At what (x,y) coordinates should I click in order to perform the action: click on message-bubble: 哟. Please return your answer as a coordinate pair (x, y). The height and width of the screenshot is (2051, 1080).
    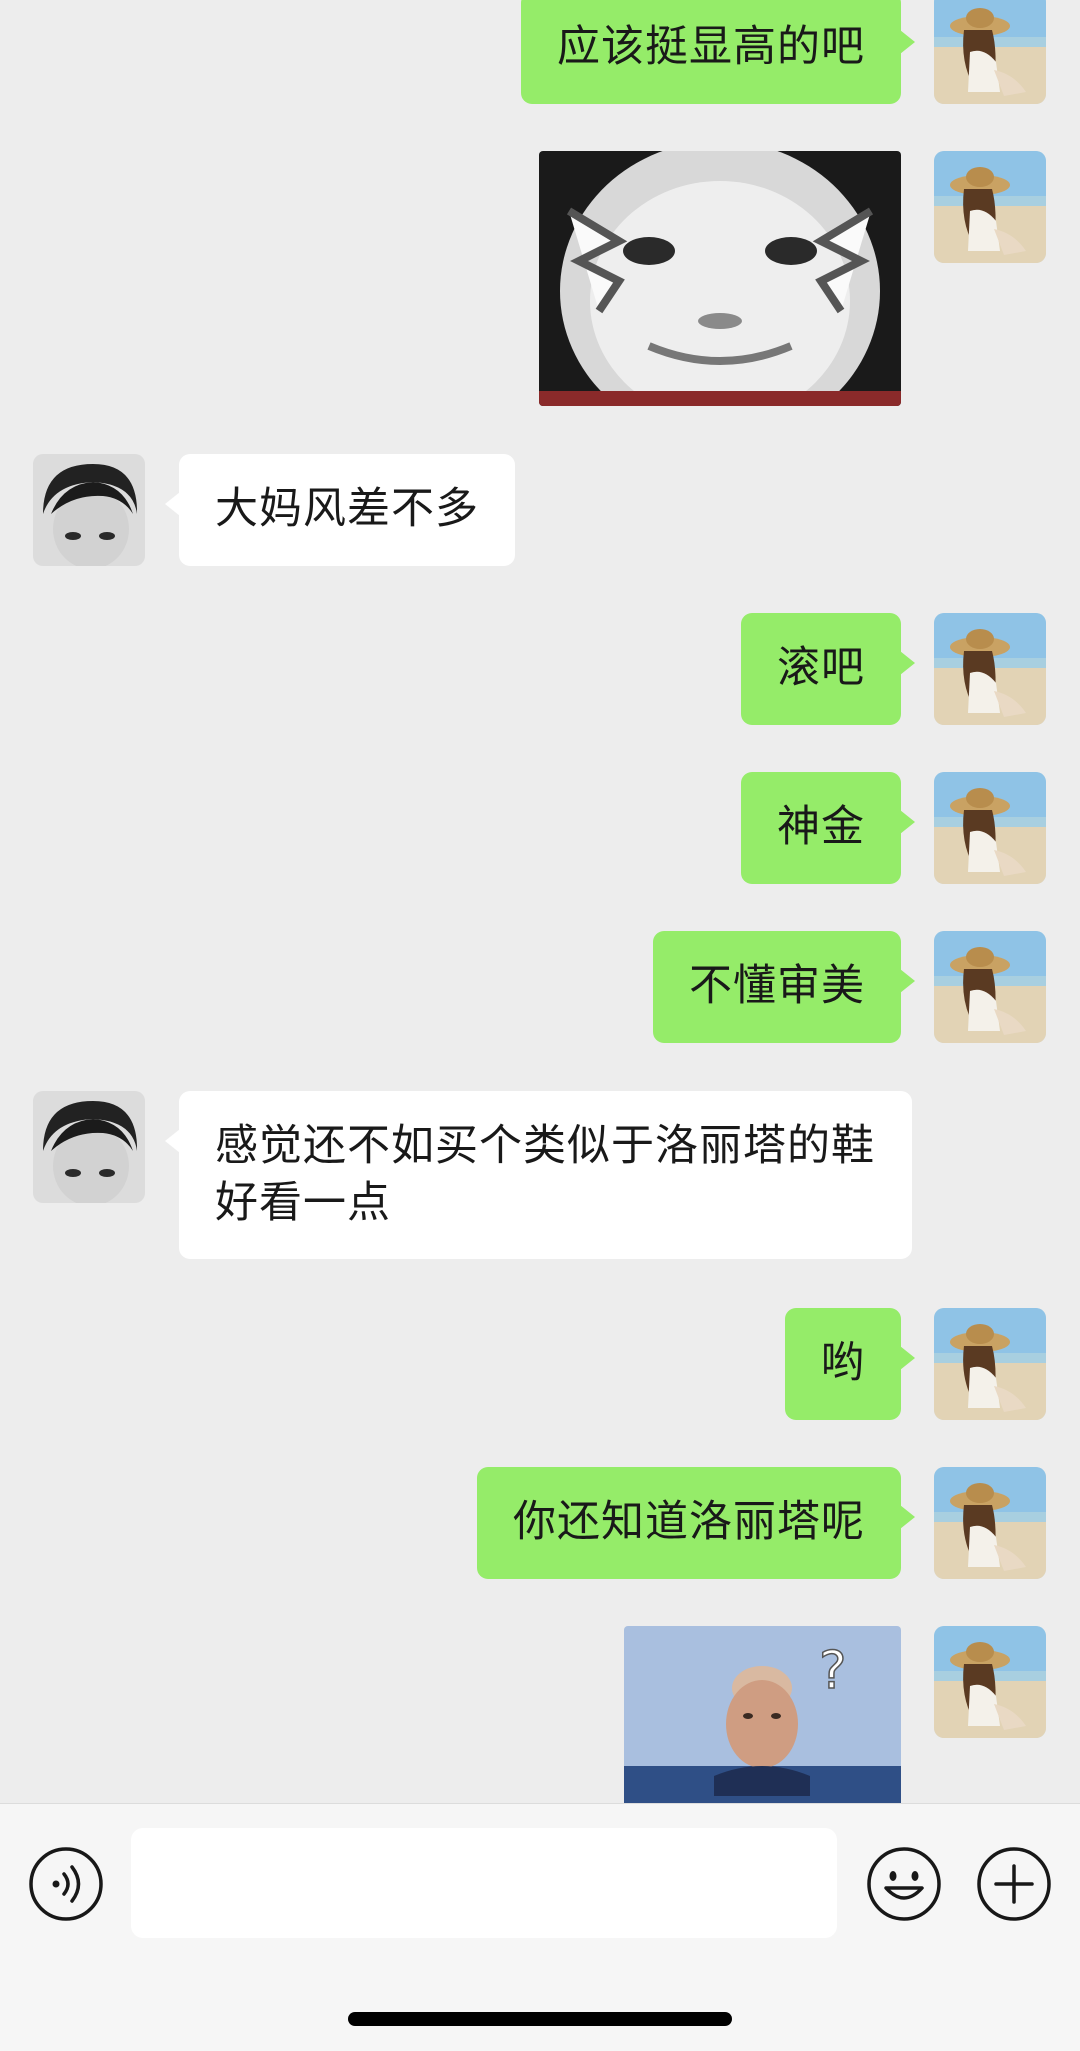
    Looking at the image, I should click on (850, 1364).